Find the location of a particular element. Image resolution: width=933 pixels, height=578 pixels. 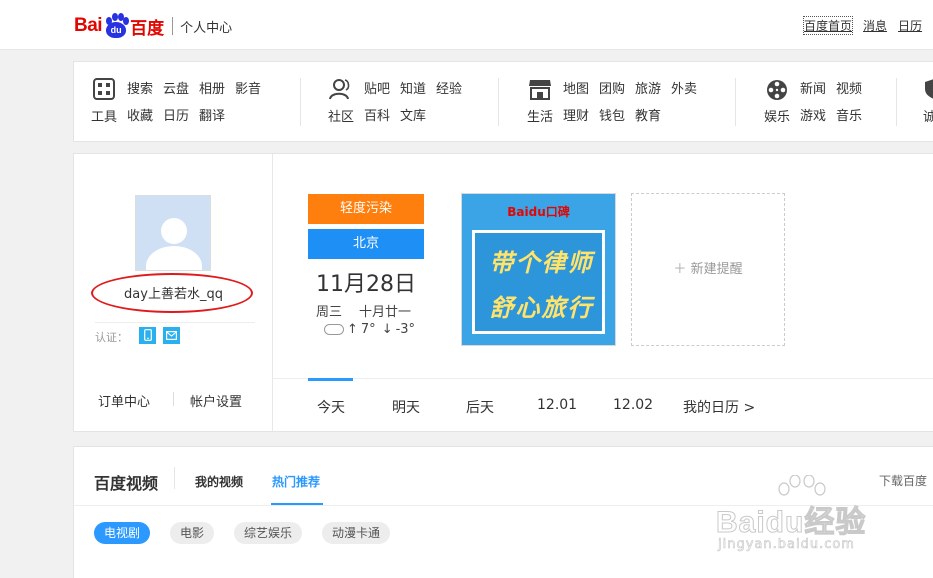

paw-icon: du is located at coordinates (116, 26).